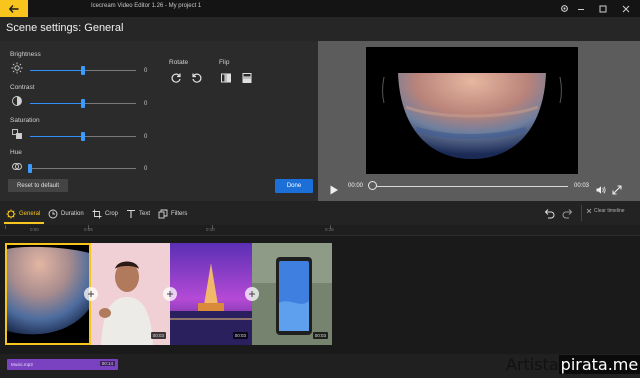  I want to click on contrast-icon, so click(17, 101).